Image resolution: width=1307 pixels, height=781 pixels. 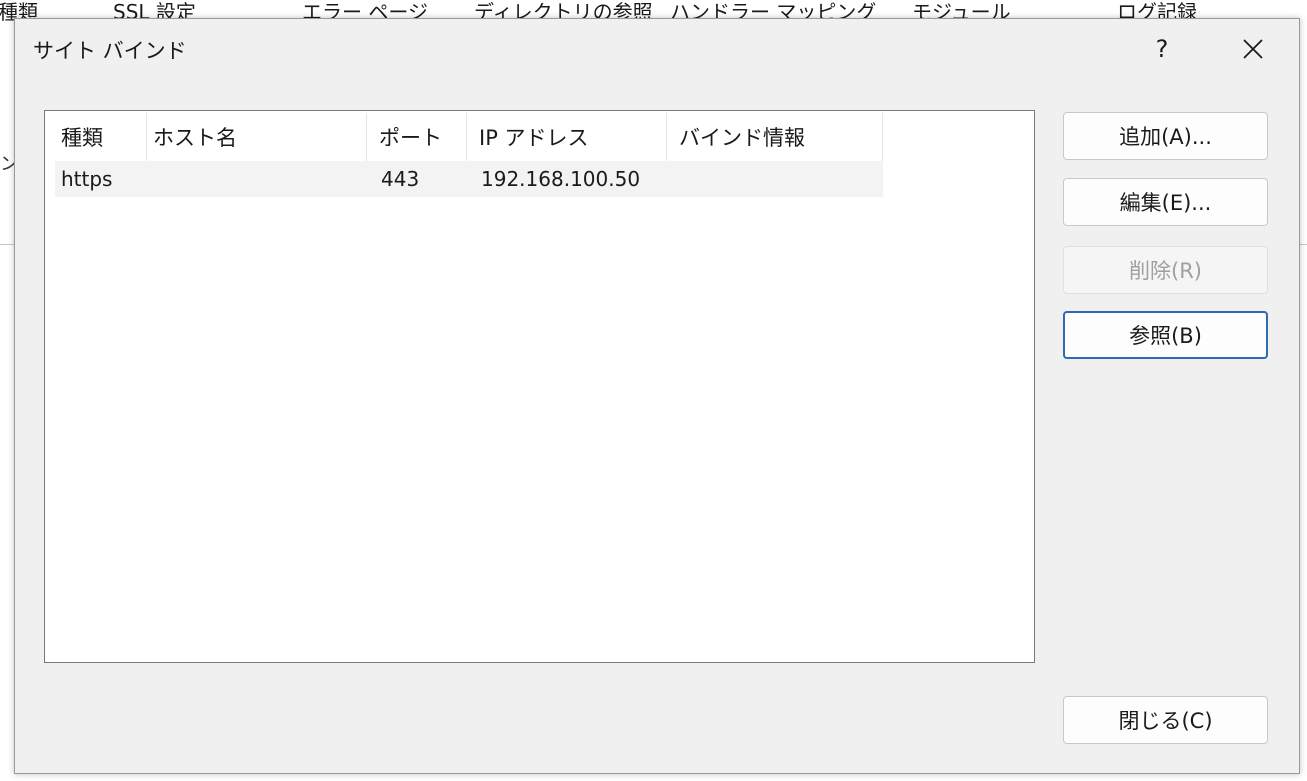 What do you see at coordinates (110, 51) in the screenshot?
I see `dialog-title: サイト バインド` at bounding box center [110, 51].